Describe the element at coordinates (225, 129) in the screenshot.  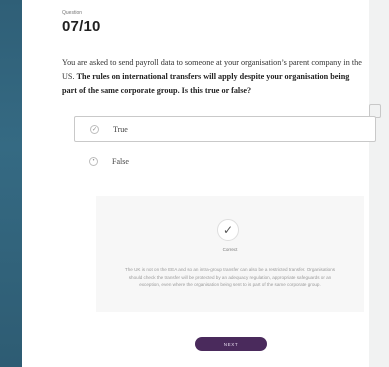
I see `option-true: ✓ True` at that location.